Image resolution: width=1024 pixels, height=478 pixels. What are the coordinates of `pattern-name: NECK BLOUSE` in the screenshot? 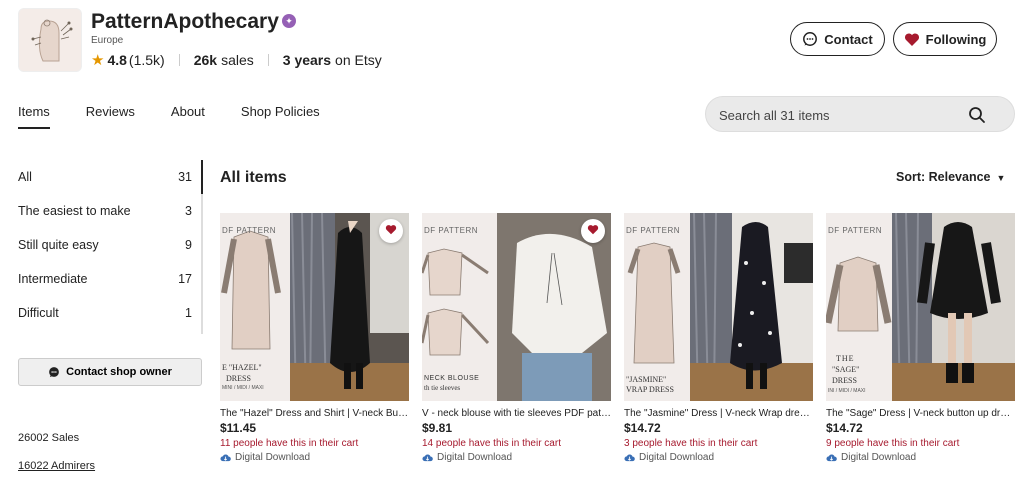 It's located at (452, 378).